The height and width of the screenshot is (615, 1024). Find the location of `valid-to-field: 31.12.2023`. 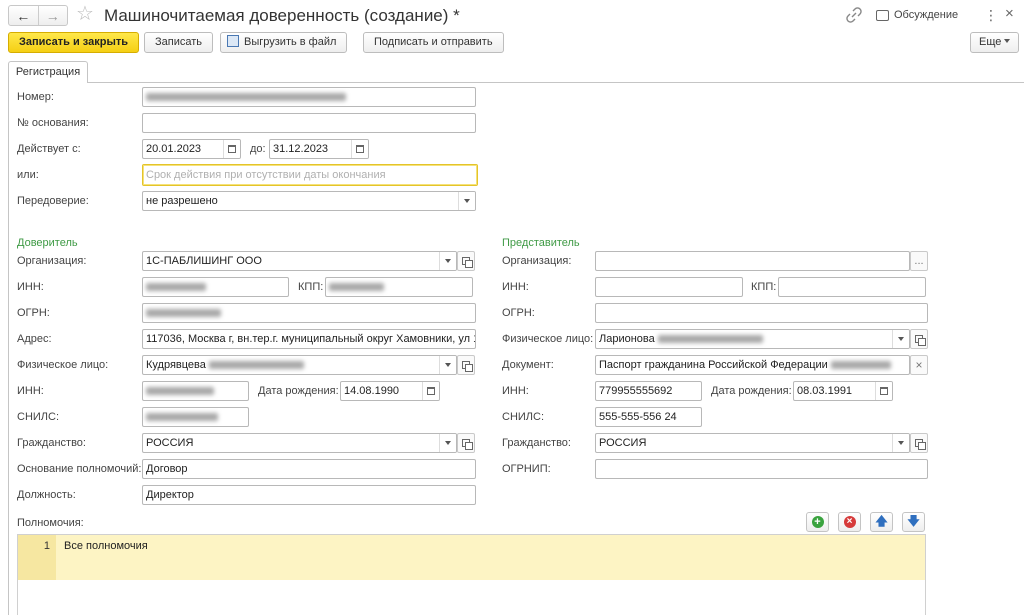

valid-to-field: 31.12.2023 is located at coordinates (319, 149).